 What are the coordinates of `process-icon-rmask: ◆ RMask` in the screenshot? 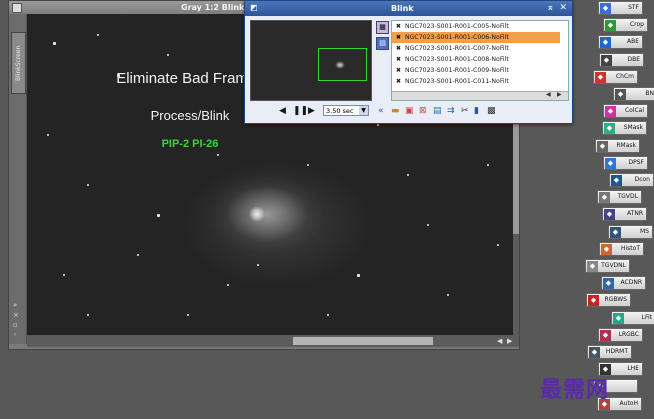 It's located at (617, 145).